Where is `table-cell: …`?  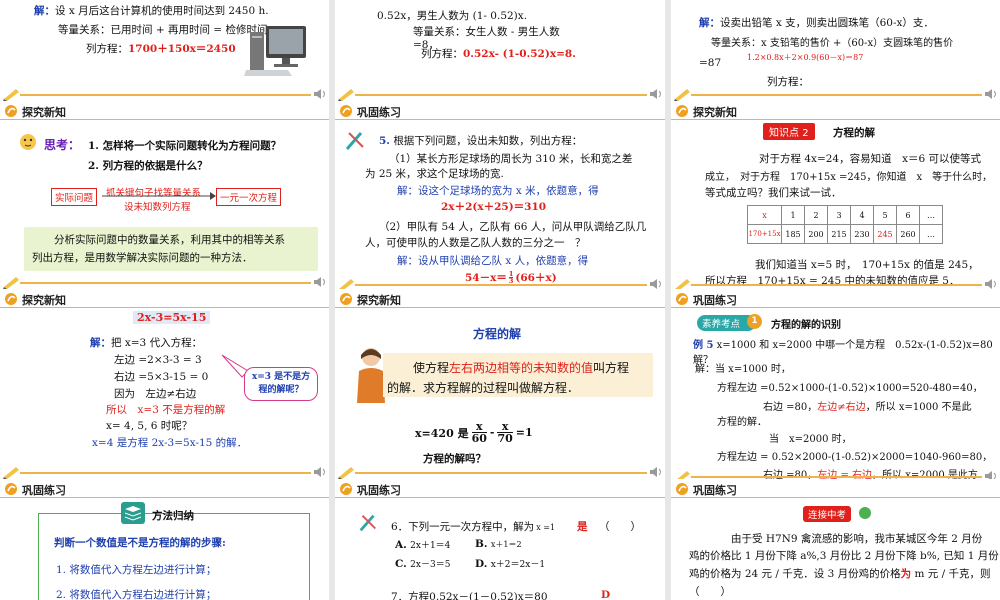 table-cell: … is located at coordinates (931, 234).